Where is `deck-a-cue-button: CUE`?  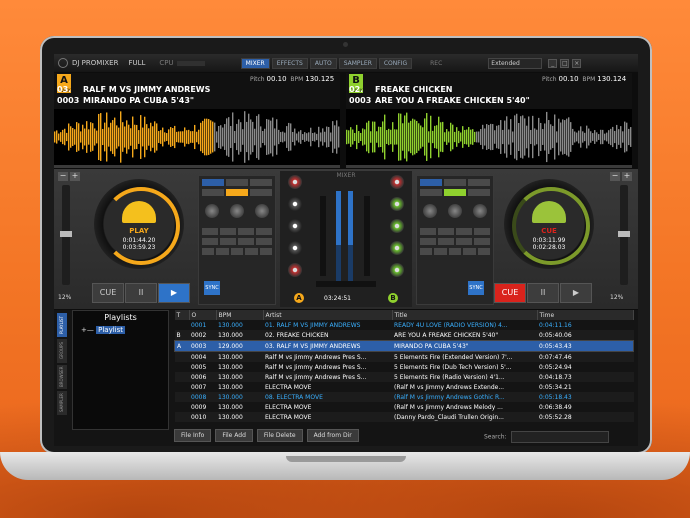 deck-a-cue-button: CUE is located at coordinates (108, 293).